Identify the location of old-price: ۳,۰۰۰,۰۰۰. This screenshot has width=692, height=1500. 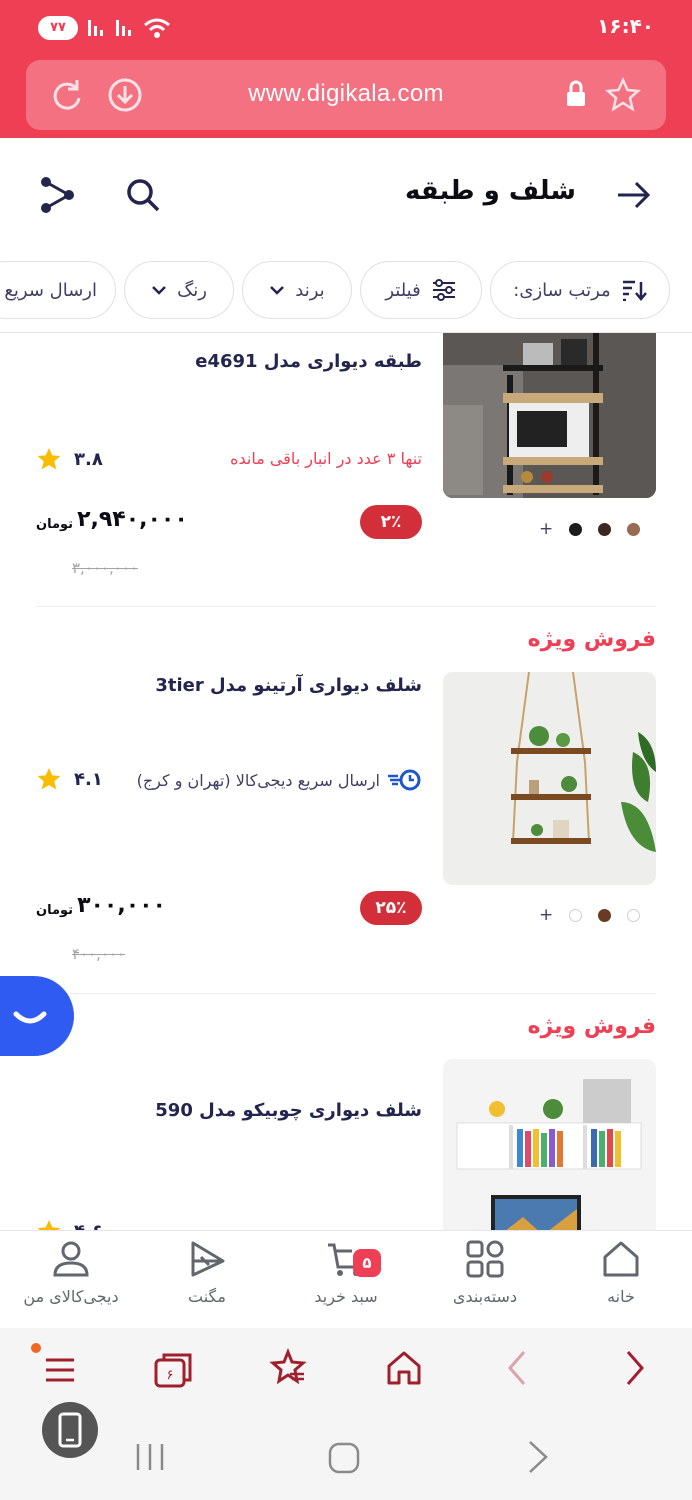
(105, 568).